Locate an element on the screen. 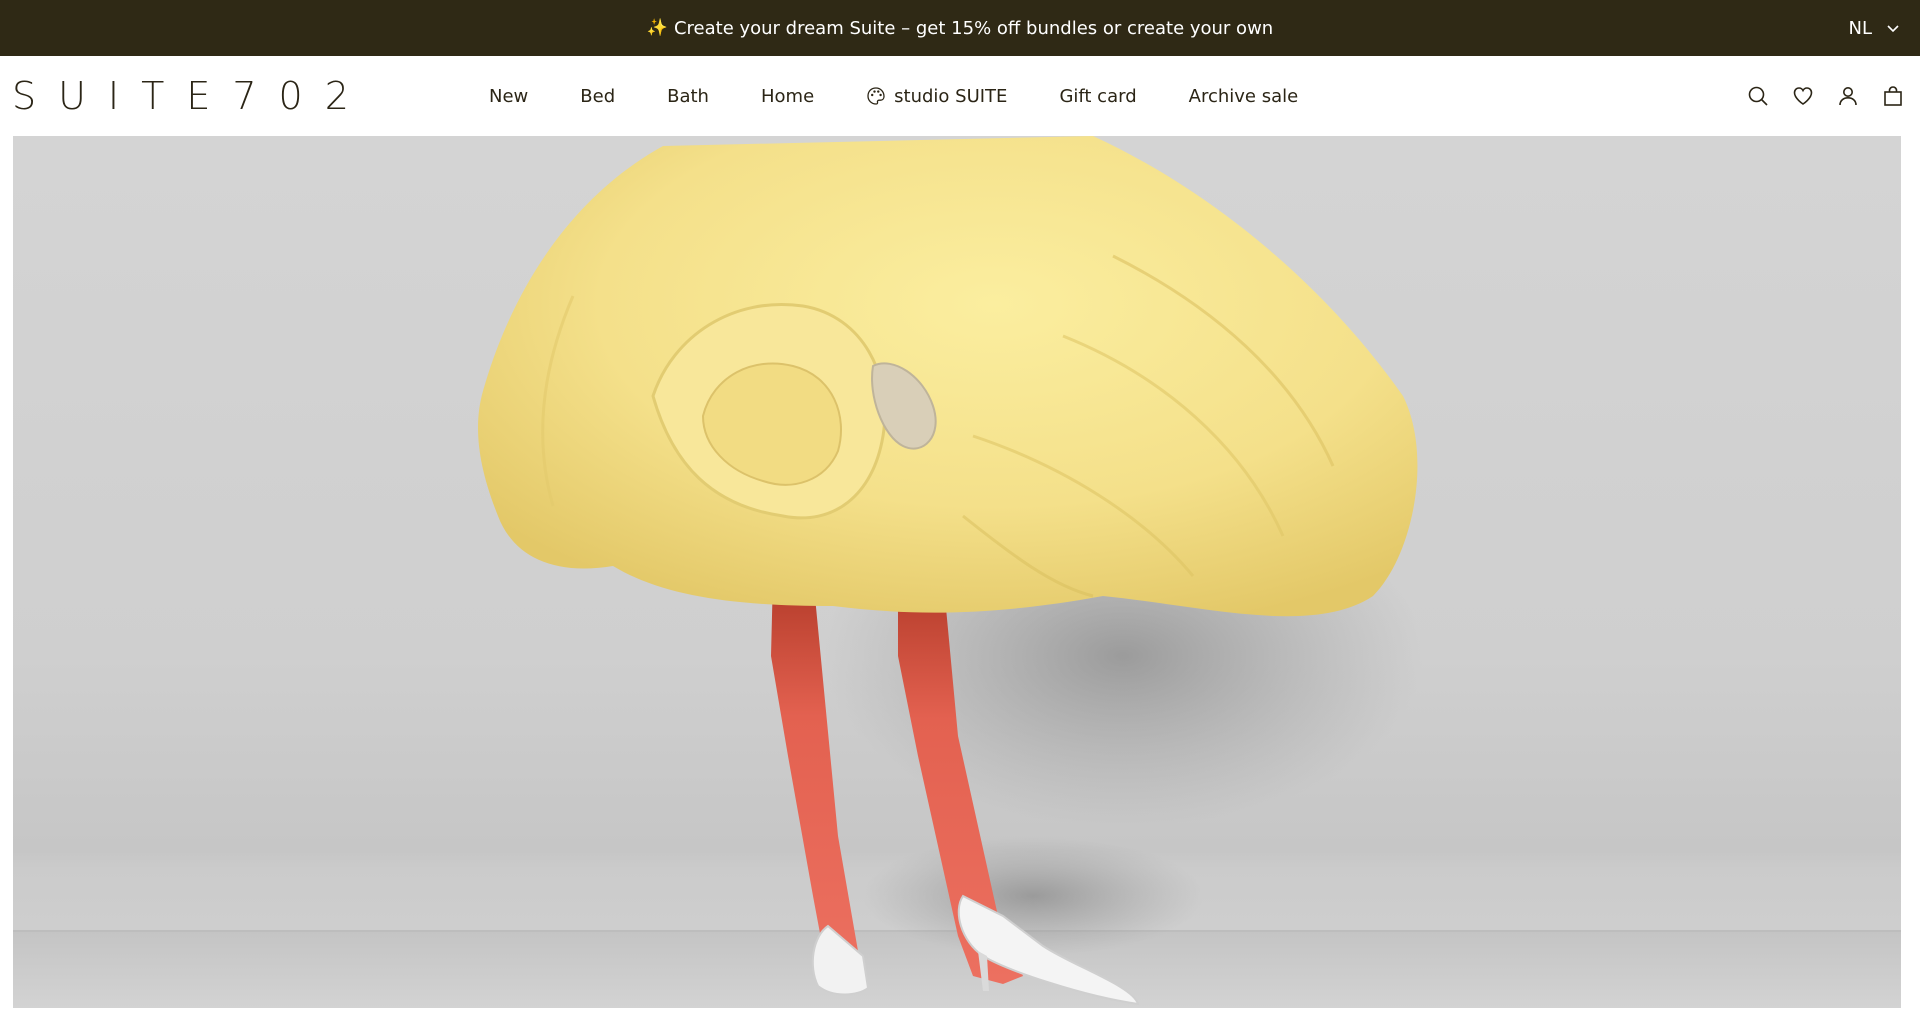  header-icons is located at coordinates (1825, 96).